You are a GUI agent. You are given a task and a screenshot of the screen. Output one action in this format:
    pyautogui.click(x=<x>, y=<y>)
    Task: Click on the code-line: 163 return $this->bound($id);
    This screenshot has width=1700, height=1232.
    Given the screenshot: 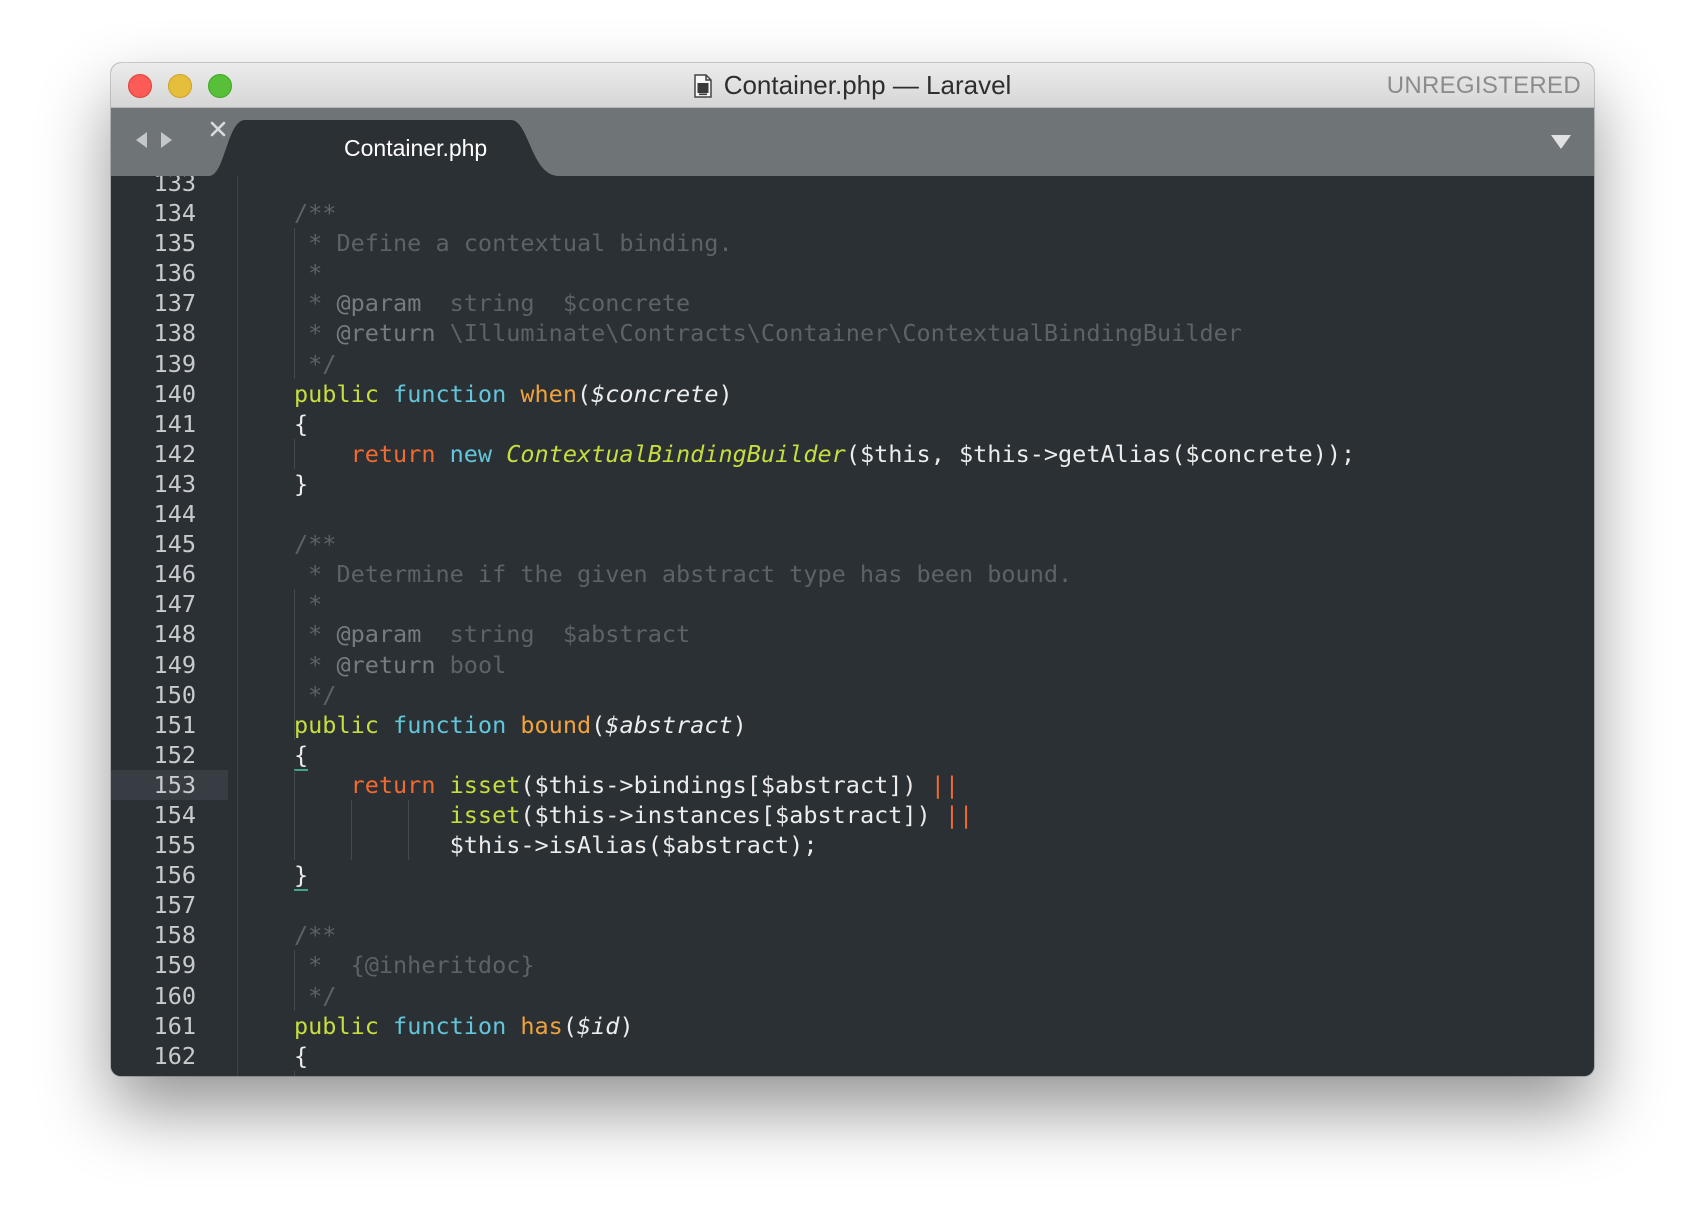 What is the action you would take?
    pyautogui.click(x=852, y=1073)
    